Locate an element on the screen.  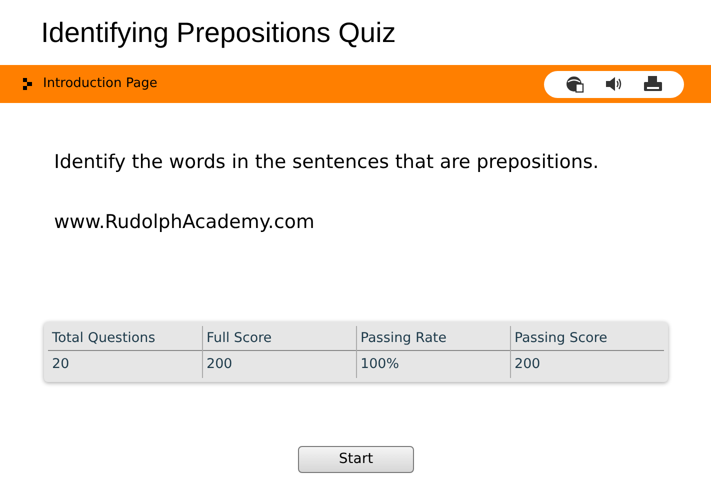
column-header: Passing Score is located at coordinates (587, 338).